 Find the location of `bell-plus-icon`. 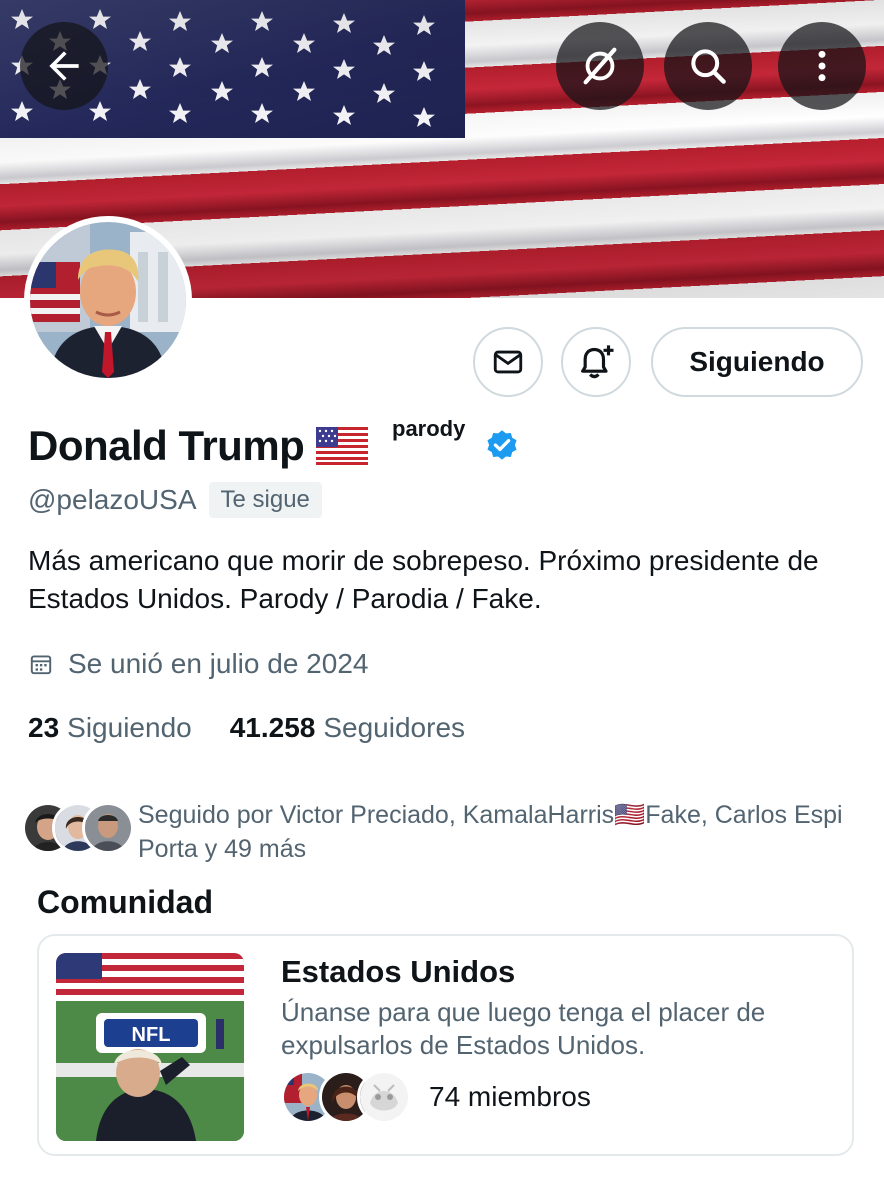

bell-plus-icon is located at coordinates (597, 362).